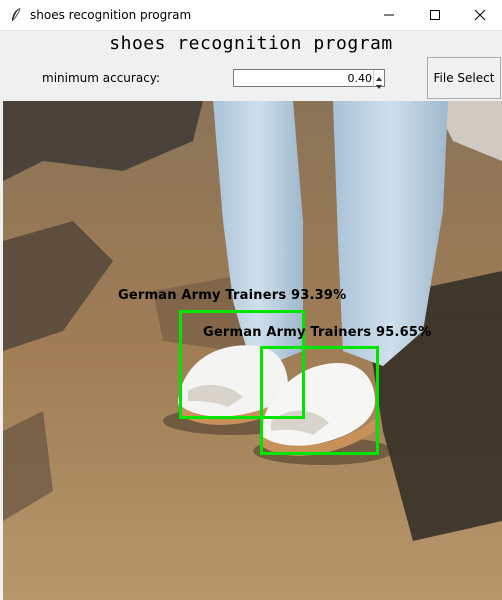  I want to click on window-title: shoes recognition program, so click(111, 15).